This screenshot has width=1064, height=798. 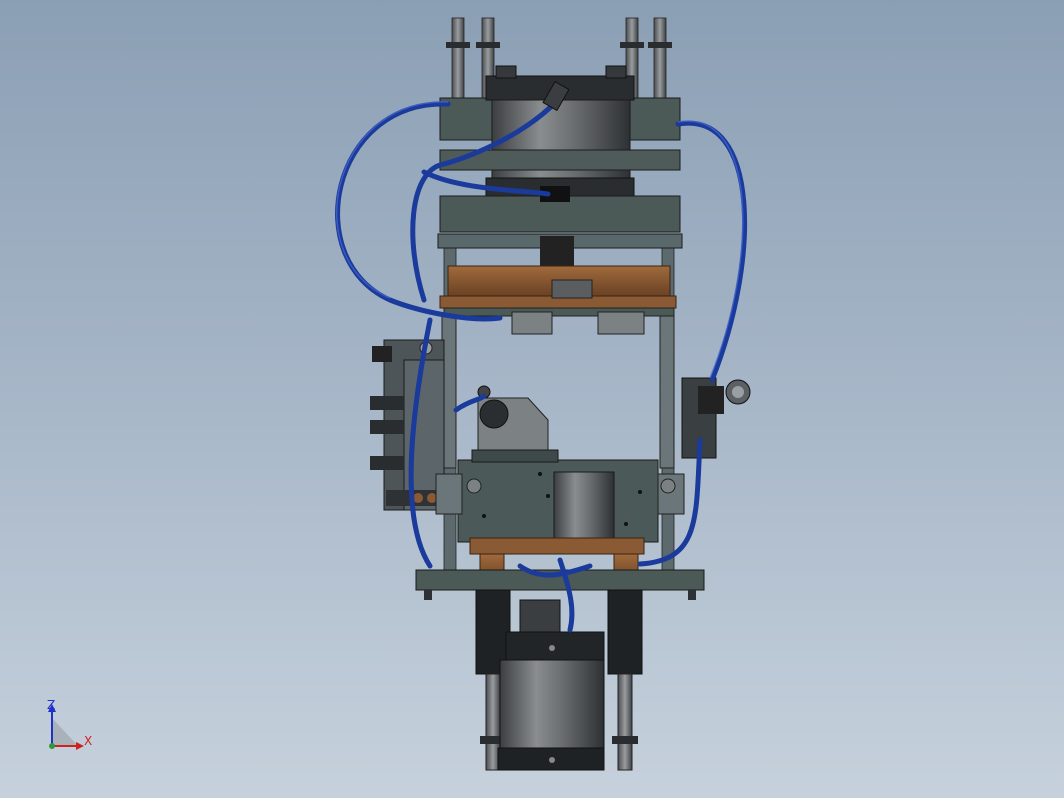 What do you see at coordinates (558, 300) in the screenshot?
I see `upper-wood-plate` at bounding box center [558, 300].